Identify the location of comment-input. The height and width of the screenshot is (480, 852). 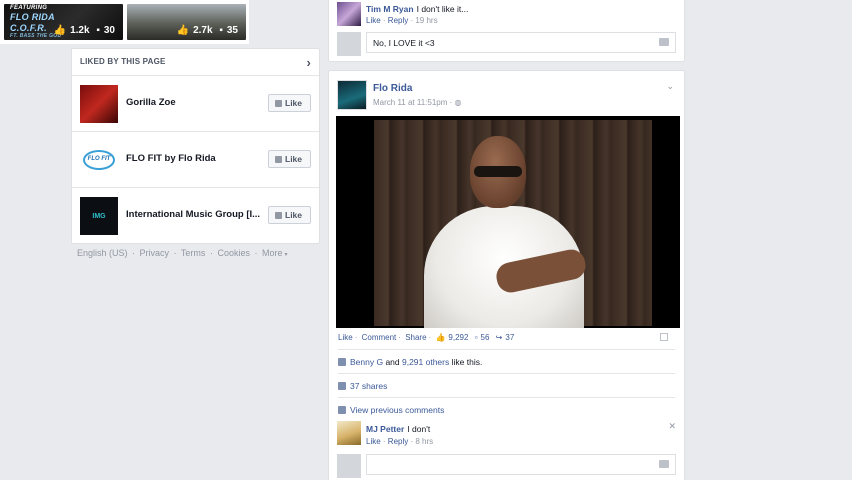
(521, 464).